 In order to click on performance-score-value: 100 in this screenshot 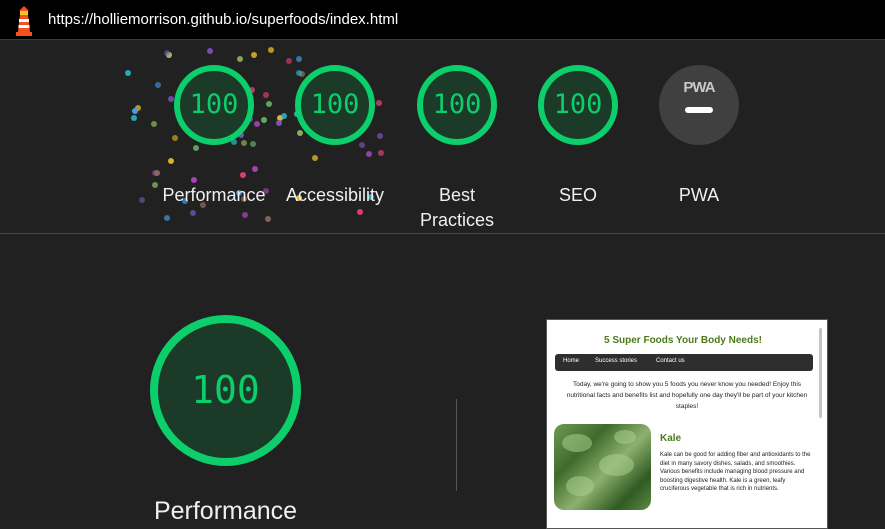, I will do `click(225, 390)`.